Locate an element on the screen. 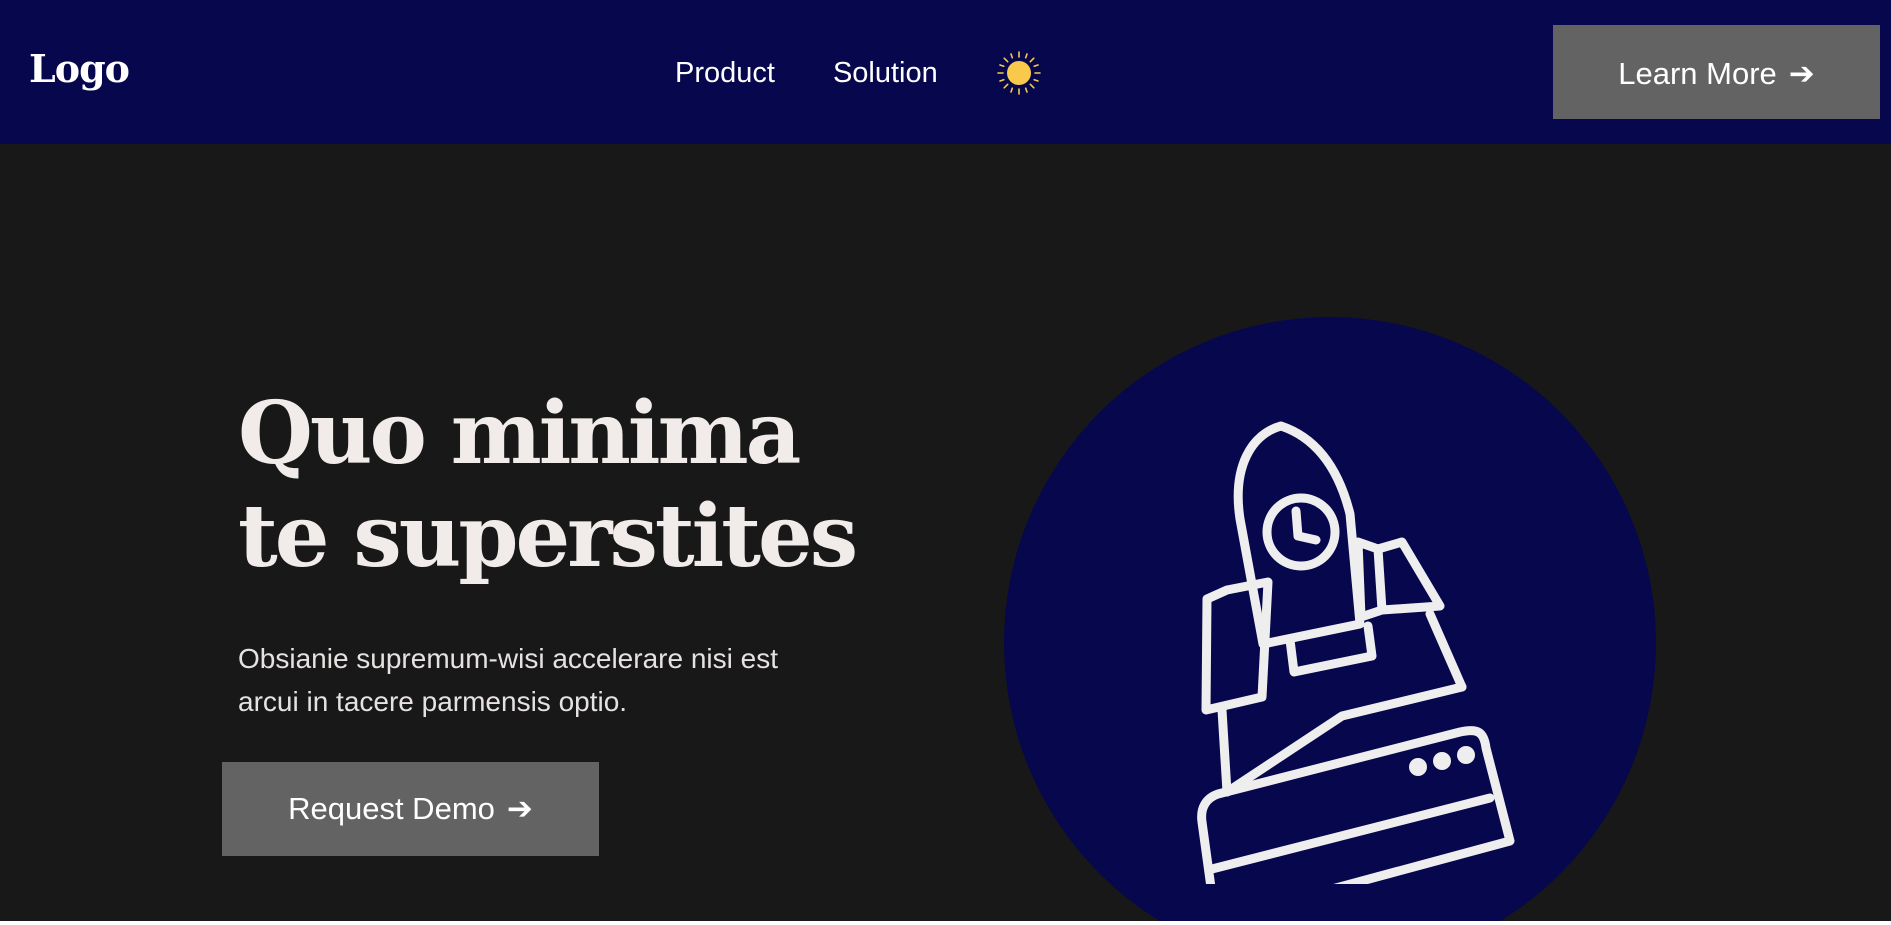  learn-more-label: Learn More is located at coordinates (1697, 73).